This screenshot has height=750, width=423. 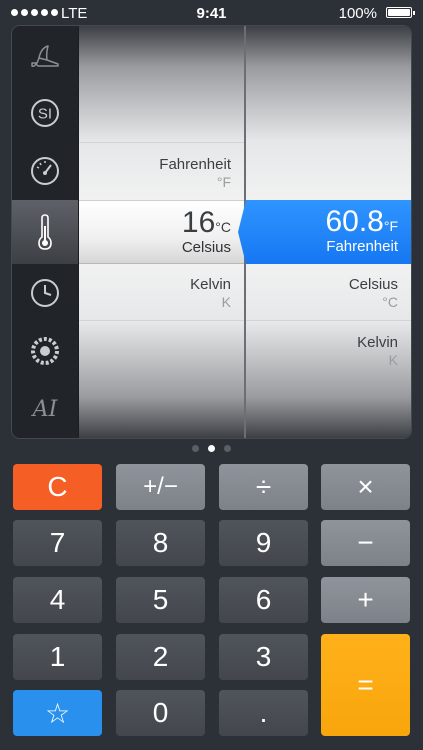 I want to click on target-value-display: 60.8°F Fahrenheit, so click(x=324, y=232).